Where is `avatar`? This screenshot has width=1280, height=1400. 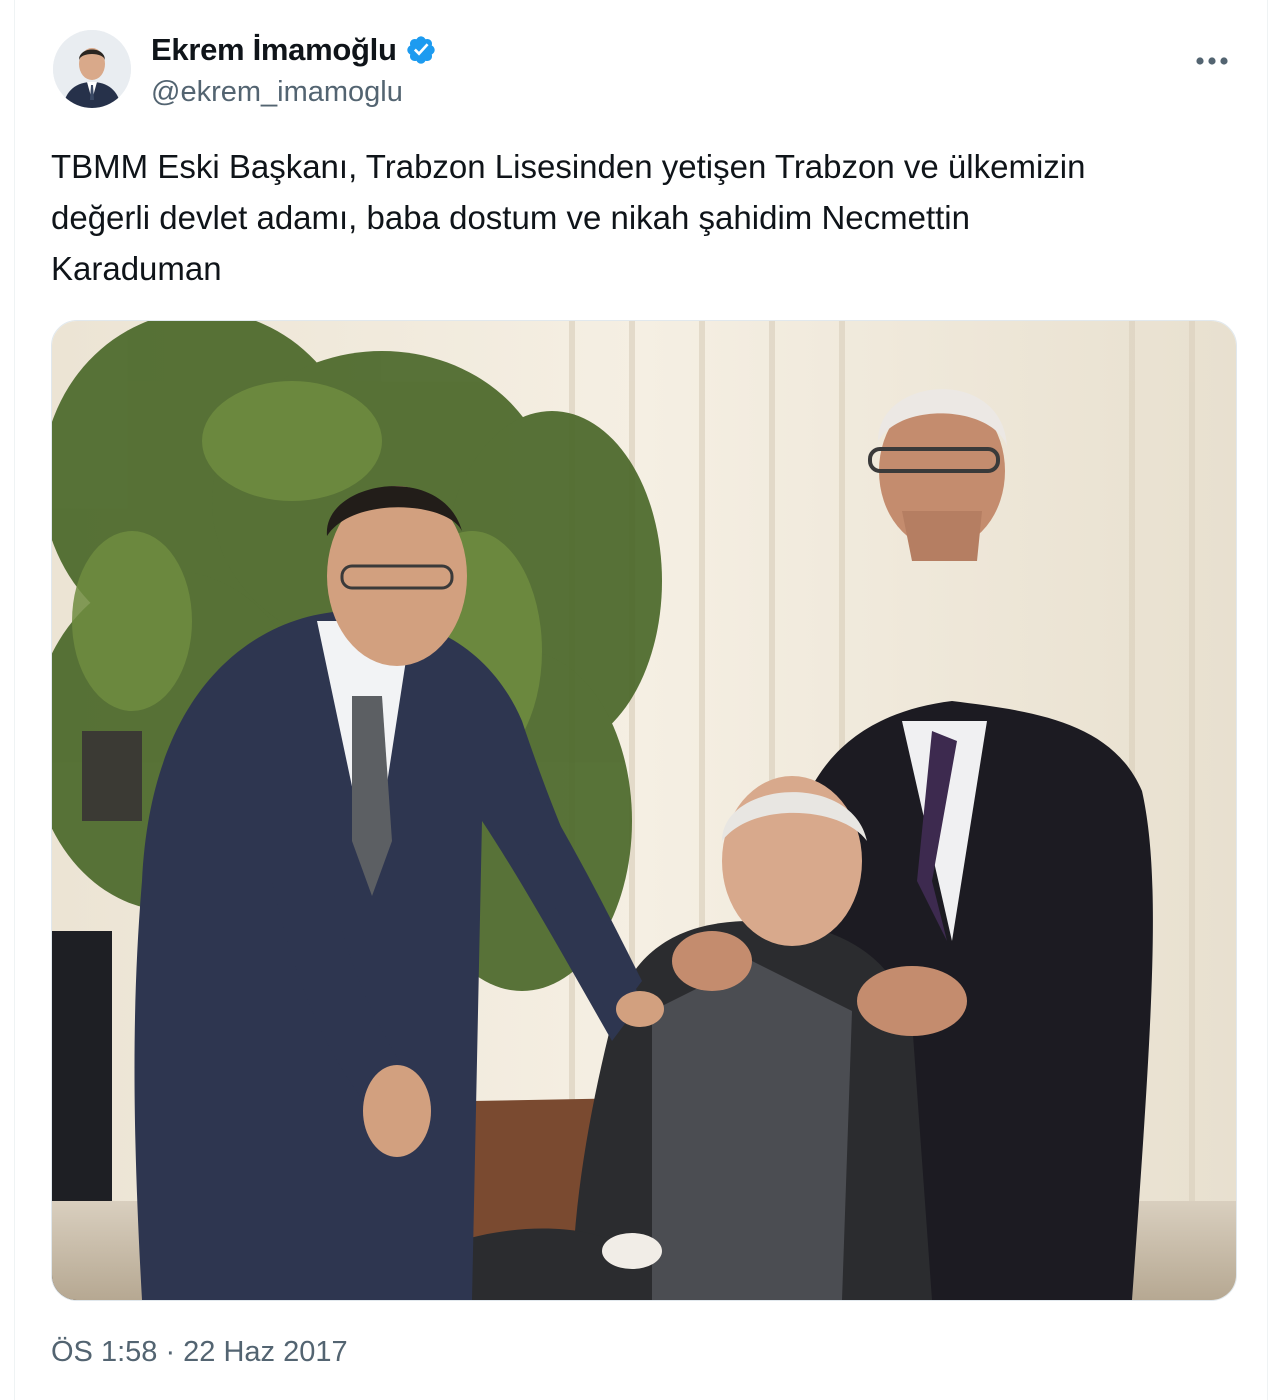
avatar is located at coordinates (92, 69).